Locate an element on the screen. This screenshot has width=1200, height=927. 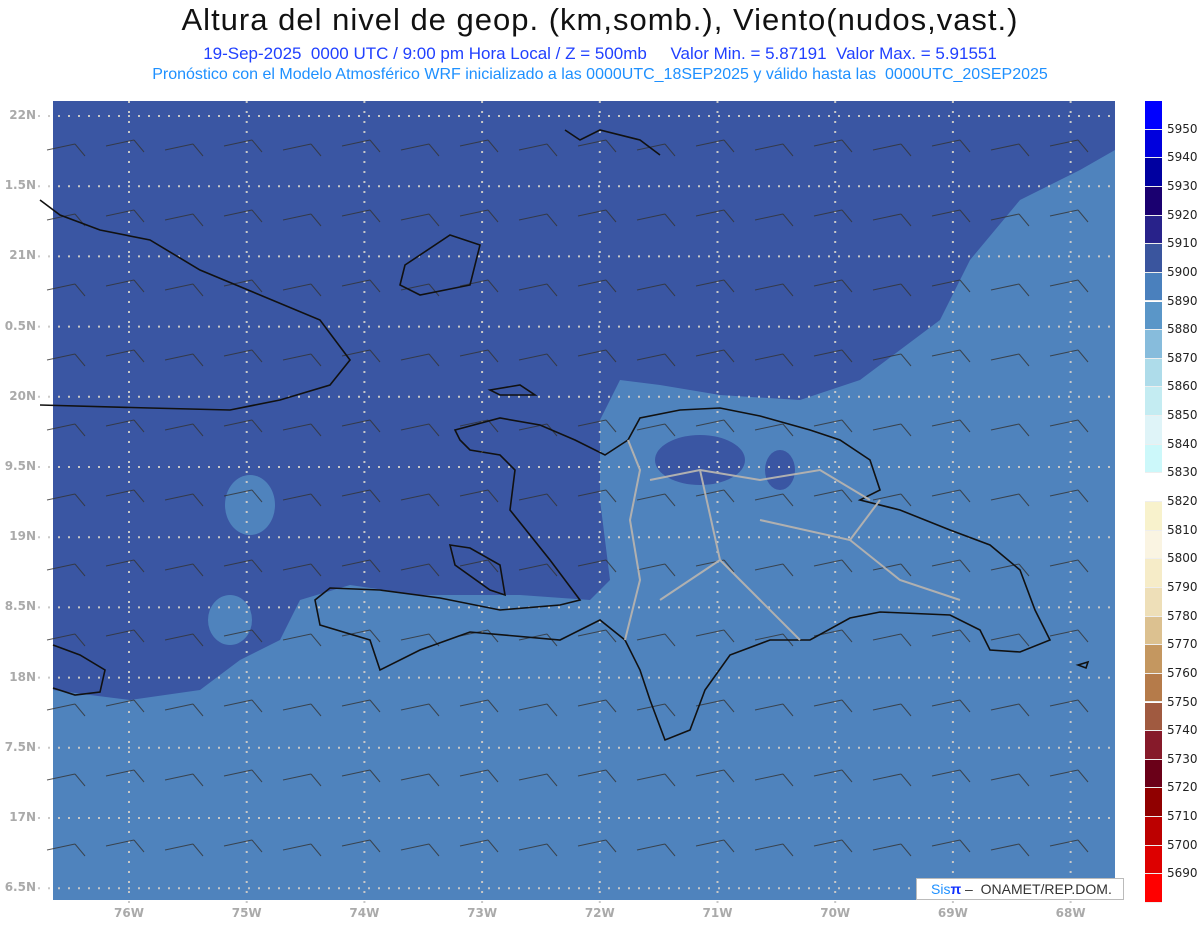
colorbar-label: 5720 is located at coordinates (1182, 787).